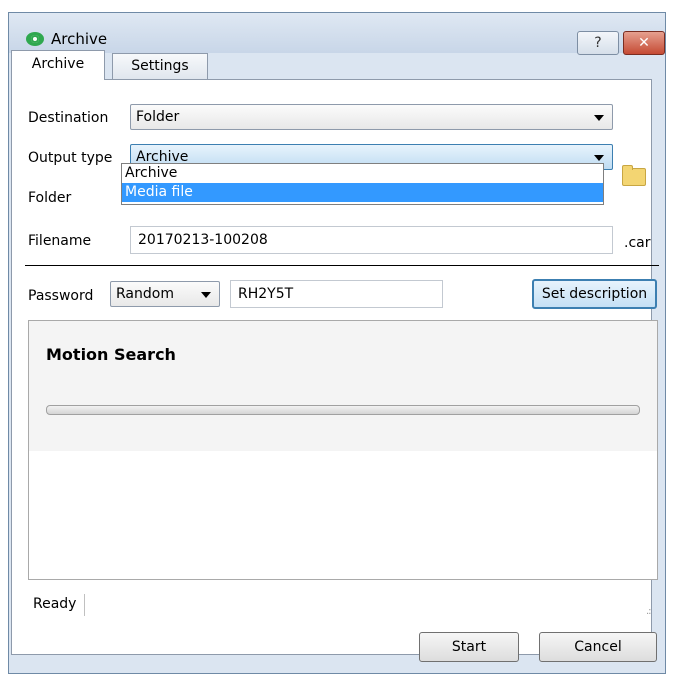 The height and width of the screenshot is (682, 676). What do you see at coordinates (343, 410) in the screenshot?
I see `progress-bar` at bounding box center [343, 410].